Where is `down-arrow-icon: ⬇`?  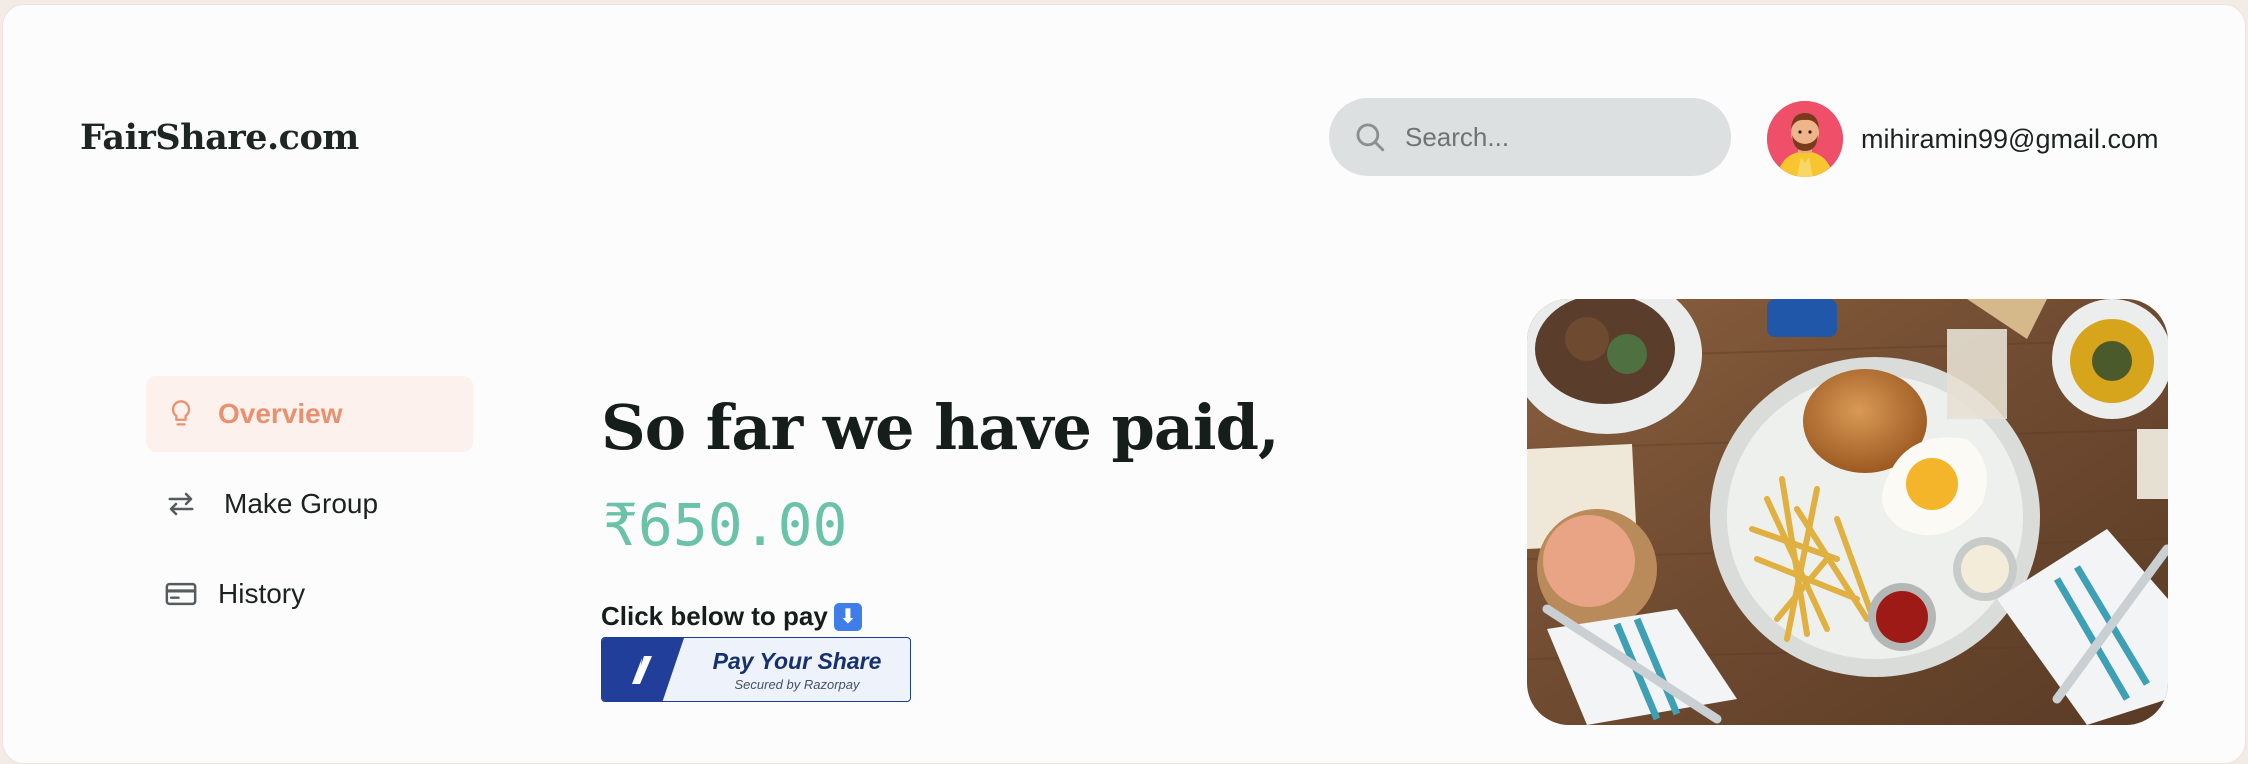 down-arrow-icon: ⬇ is located at coordinates (847, 616).